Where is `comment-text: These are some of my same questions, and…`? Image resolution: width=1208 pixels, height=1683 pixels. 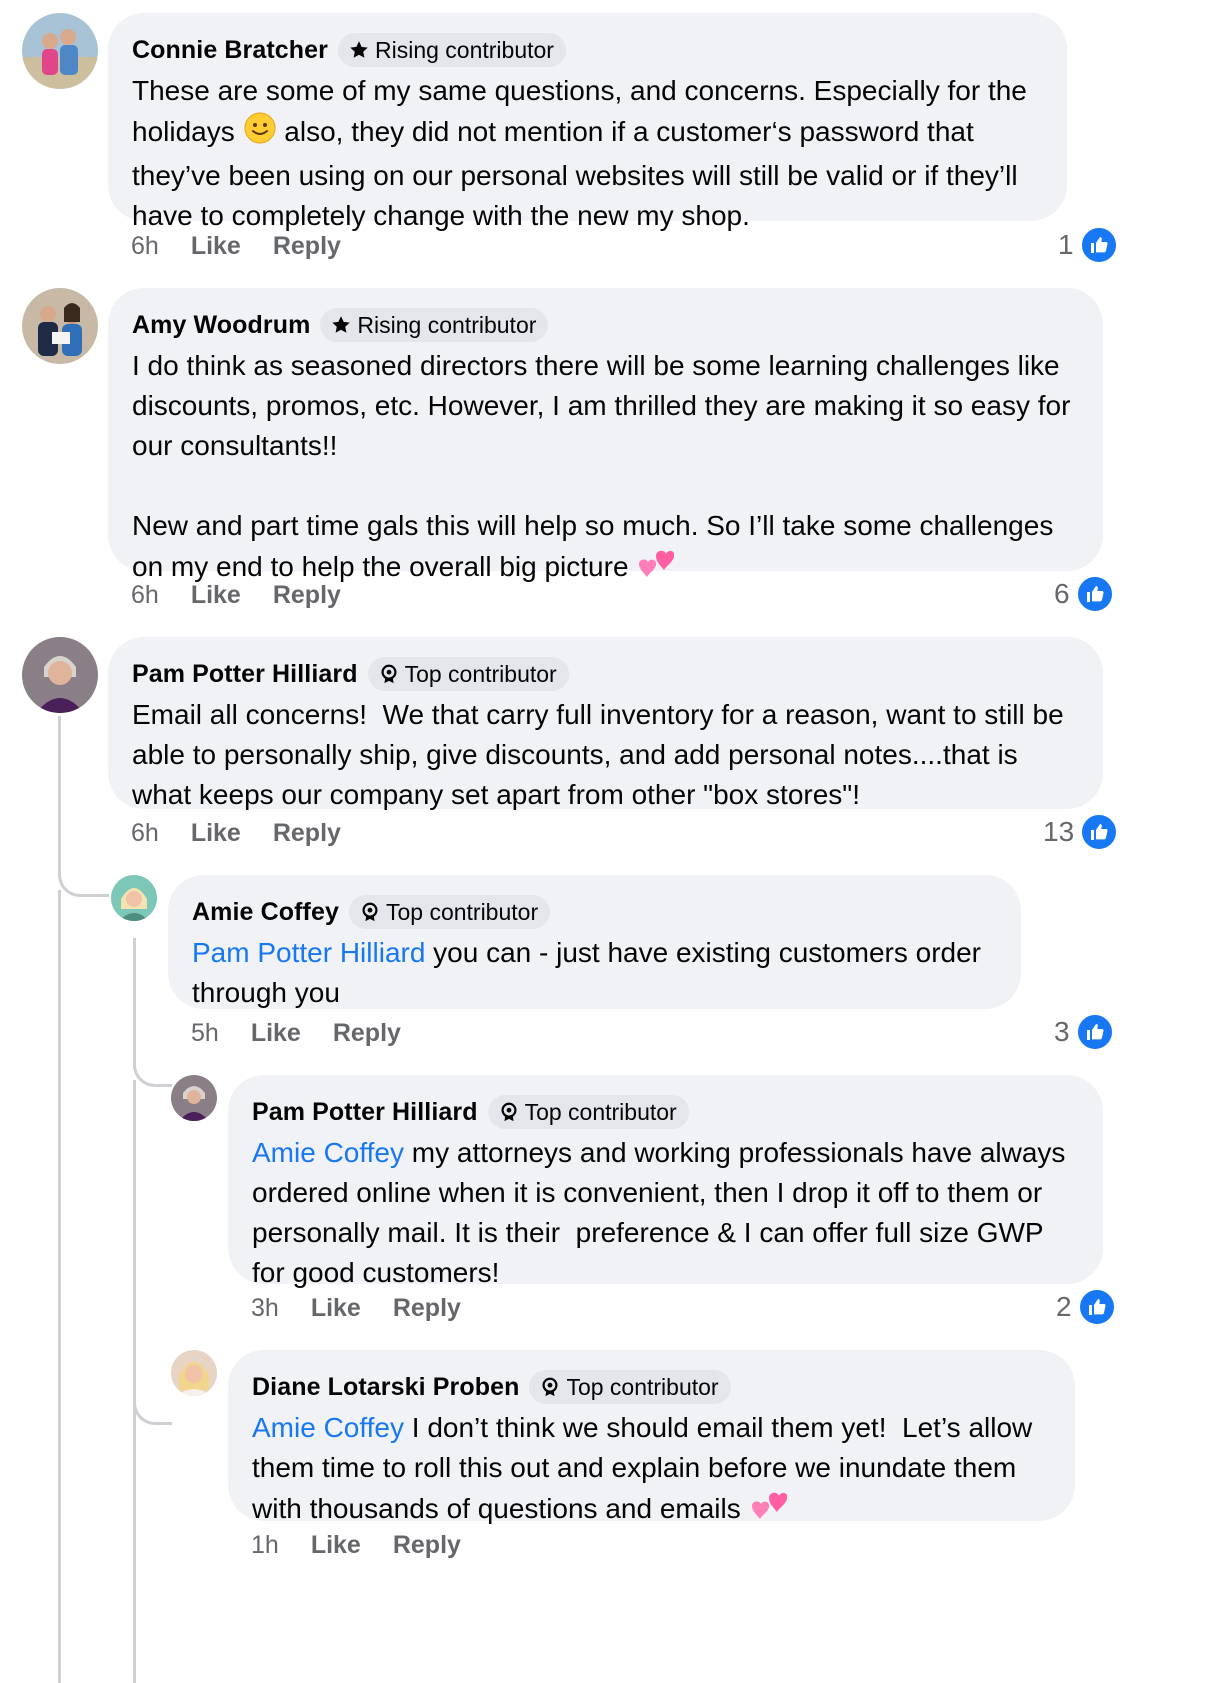
comment-text: These are some of my same questions, and… is located at coordinates (583, 153).